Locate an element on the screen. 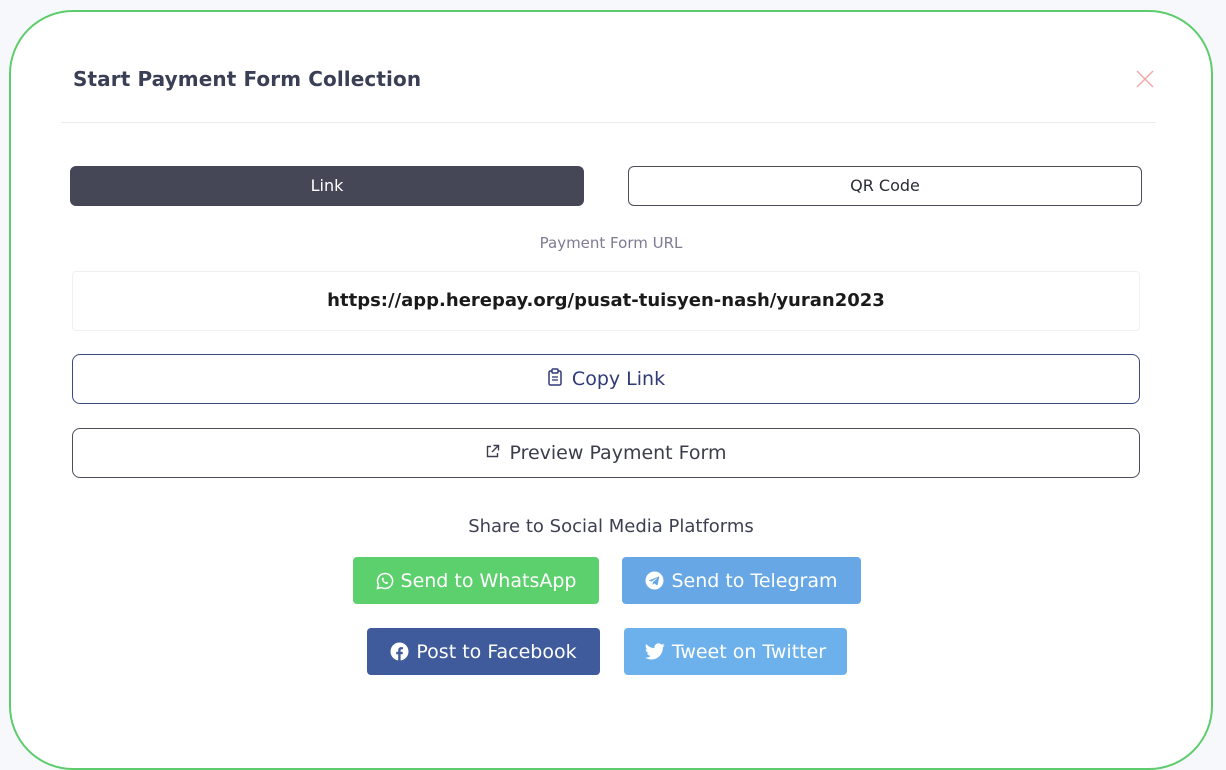 This screenshot has height=770, width=1226. tweet-on-twitter-button: Tweet on Twitter is located at coordinates (735, 651).